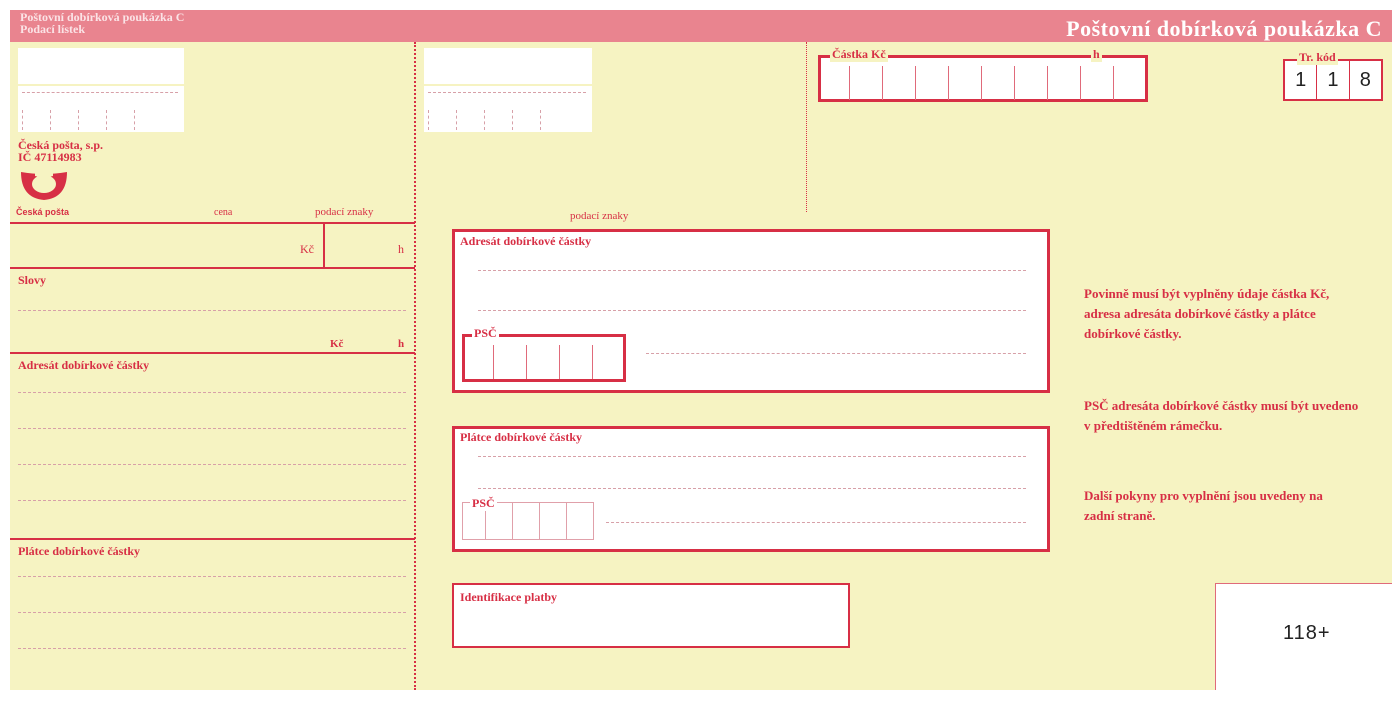 The image size is (1392, 705). Describe the element at coordinates (324, 246) in the screenshot. I see `kc-h-separator` at that location.